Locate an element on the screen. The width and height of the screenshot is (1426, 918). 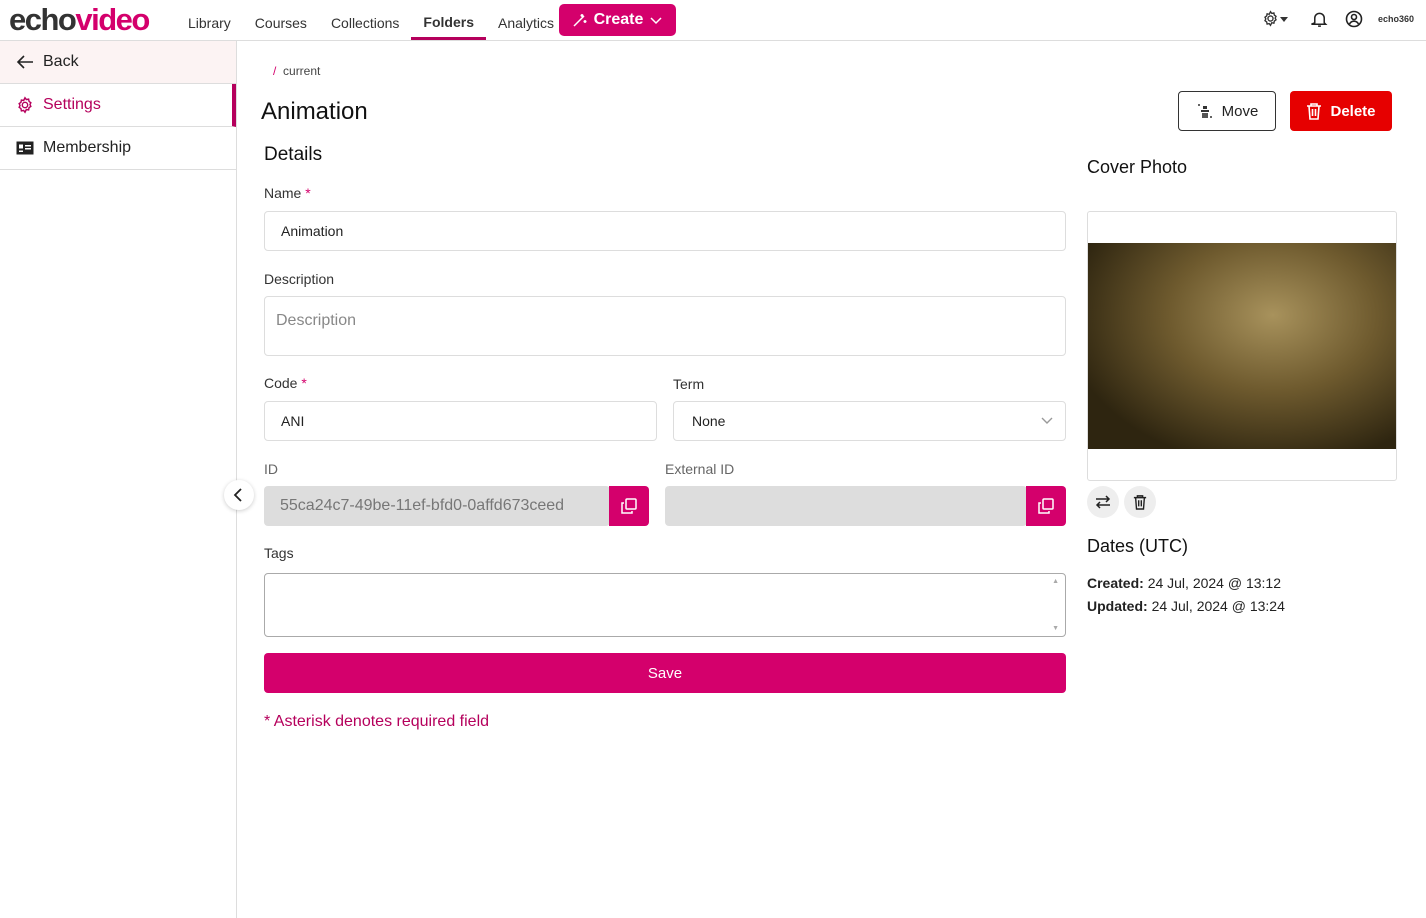
bell-icon is located at coordinates (1319, 19).